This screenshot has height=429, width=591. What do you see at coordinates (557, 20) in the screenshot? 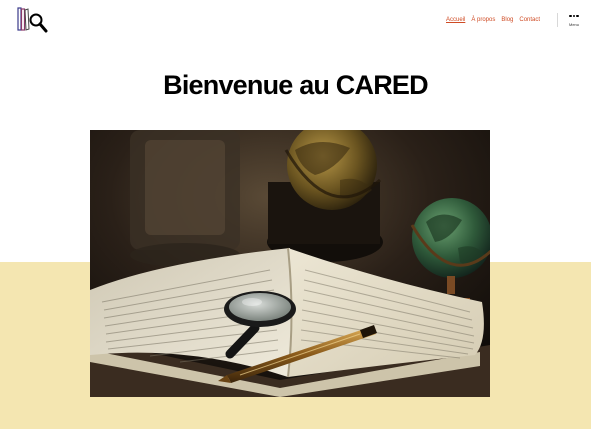
I see `nav-divider` at bounding box center [557, 20].